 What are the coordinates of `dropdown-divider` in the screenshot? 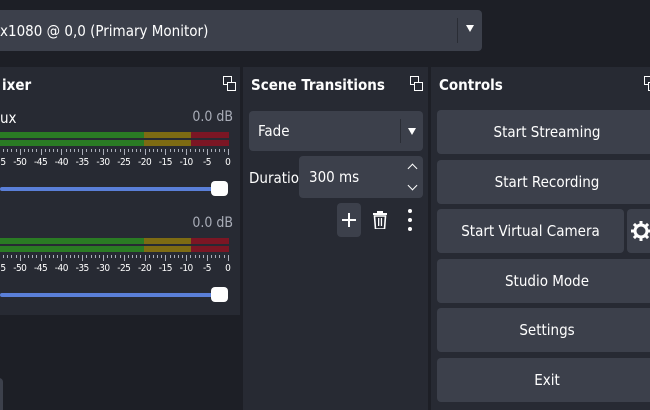 It's located at (400, 131).